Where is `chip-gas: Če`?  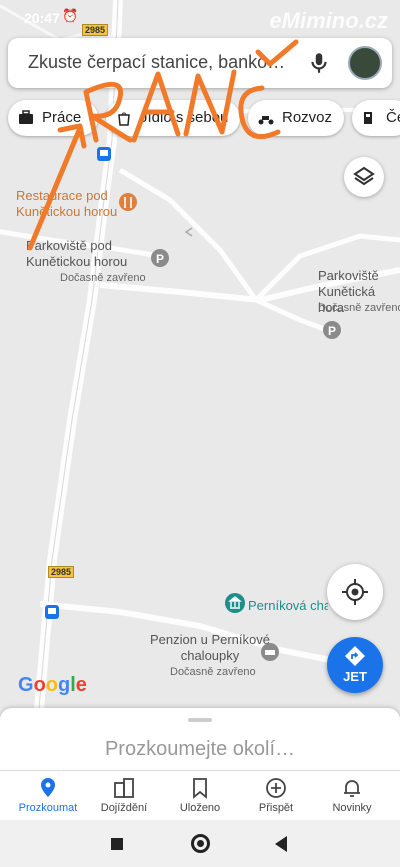
chip-gas: Če is located at coordinates (376, 118).